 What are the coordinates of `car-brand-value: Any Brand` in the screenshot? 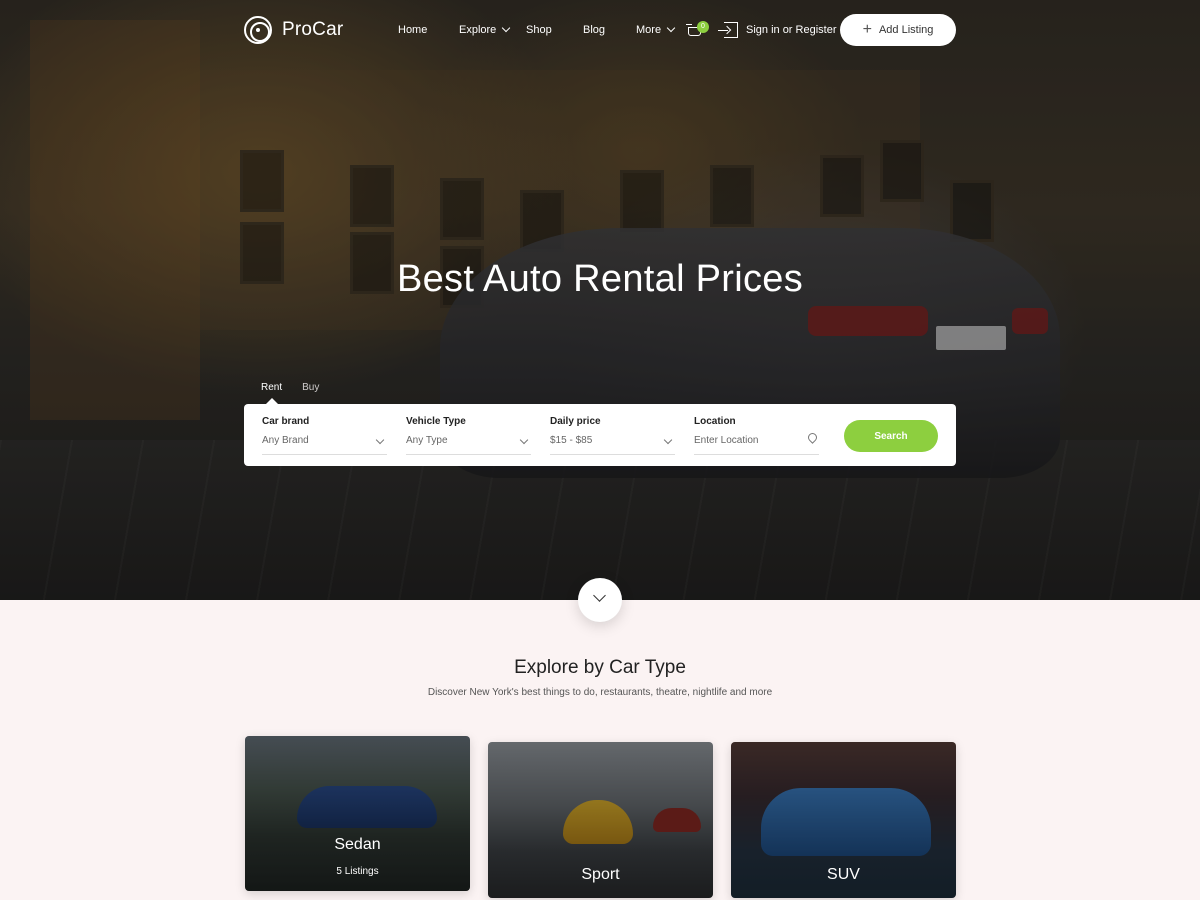 It's located at (324, 445).